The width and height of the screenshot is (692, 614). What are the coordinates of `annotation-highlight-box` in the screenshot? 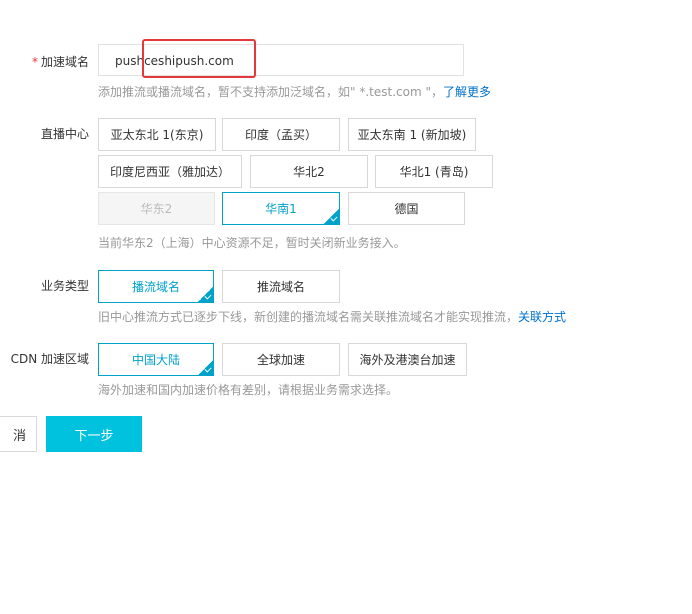 It's located at (199, 58).